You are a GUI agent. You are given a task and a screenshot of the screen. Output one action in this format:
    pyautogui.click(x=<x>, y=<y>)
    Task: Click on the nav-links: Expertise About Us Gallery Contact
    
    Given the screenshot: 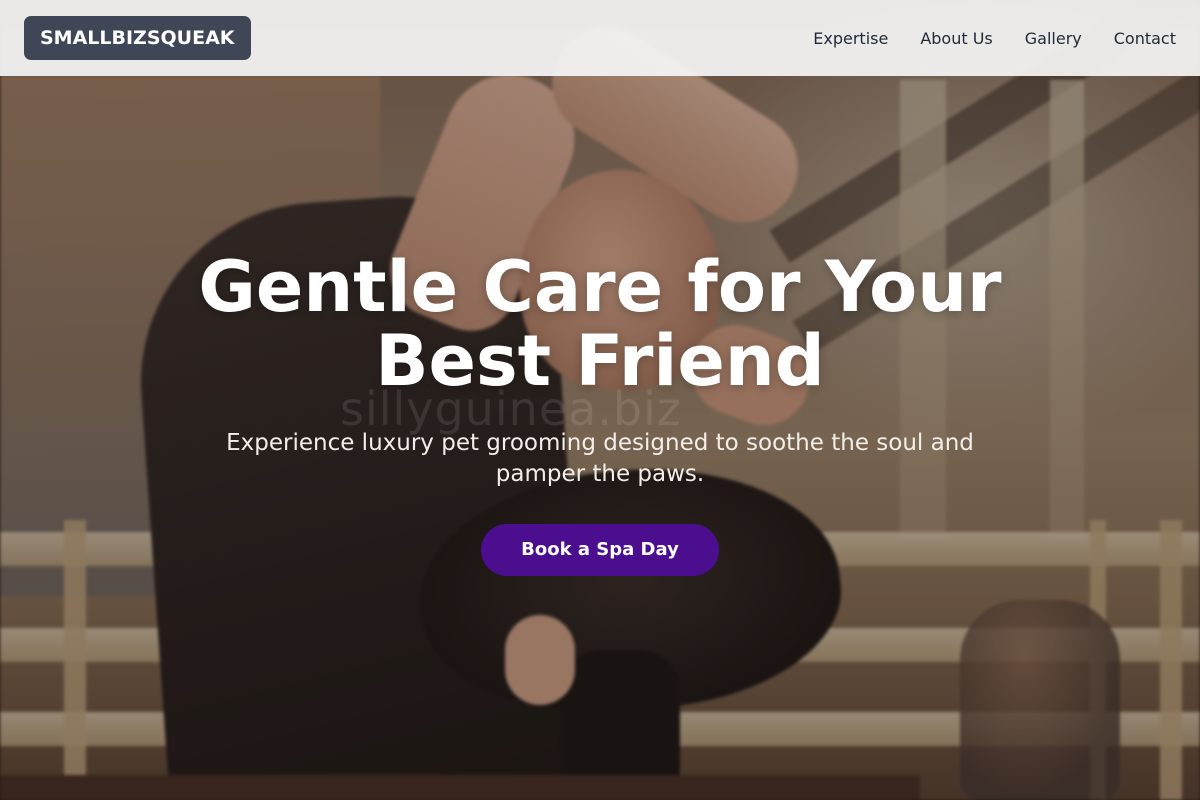 What is the action you would take?
    pyautogui.click(x=994, y=38)
    